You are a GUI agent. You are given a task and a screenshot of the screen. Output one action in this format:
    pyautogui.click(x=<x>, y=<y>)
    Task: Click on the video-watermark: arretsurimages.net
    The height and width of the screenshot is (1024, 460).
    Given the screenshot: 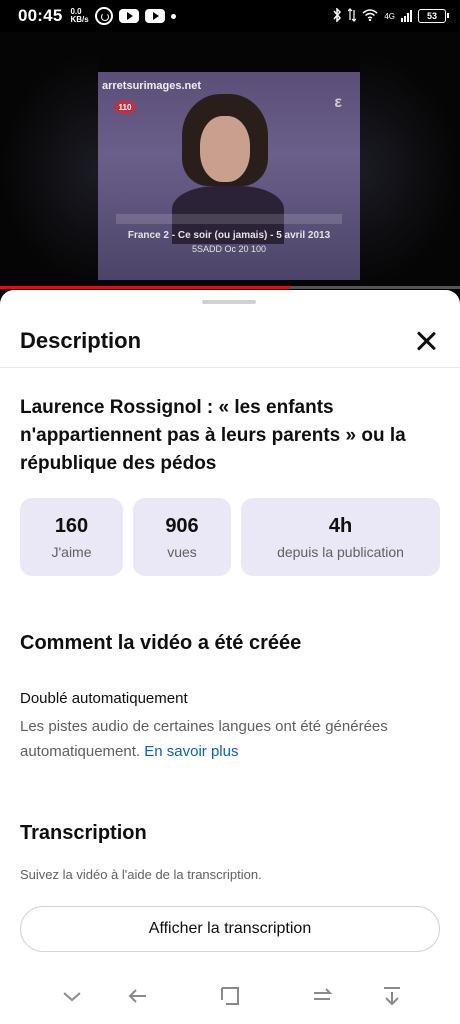 What is the action you would take?
    pyautogui.click(x=152, y=86)
    